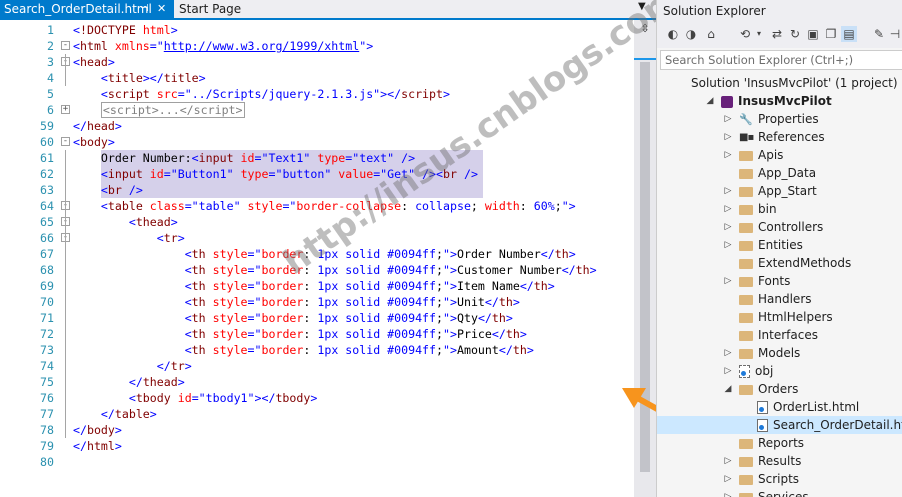 The height and width of the screenshot is (497, 902). I want to click on search-input: Search Solution Explorer (Ctrl+;), so click(781, 60).